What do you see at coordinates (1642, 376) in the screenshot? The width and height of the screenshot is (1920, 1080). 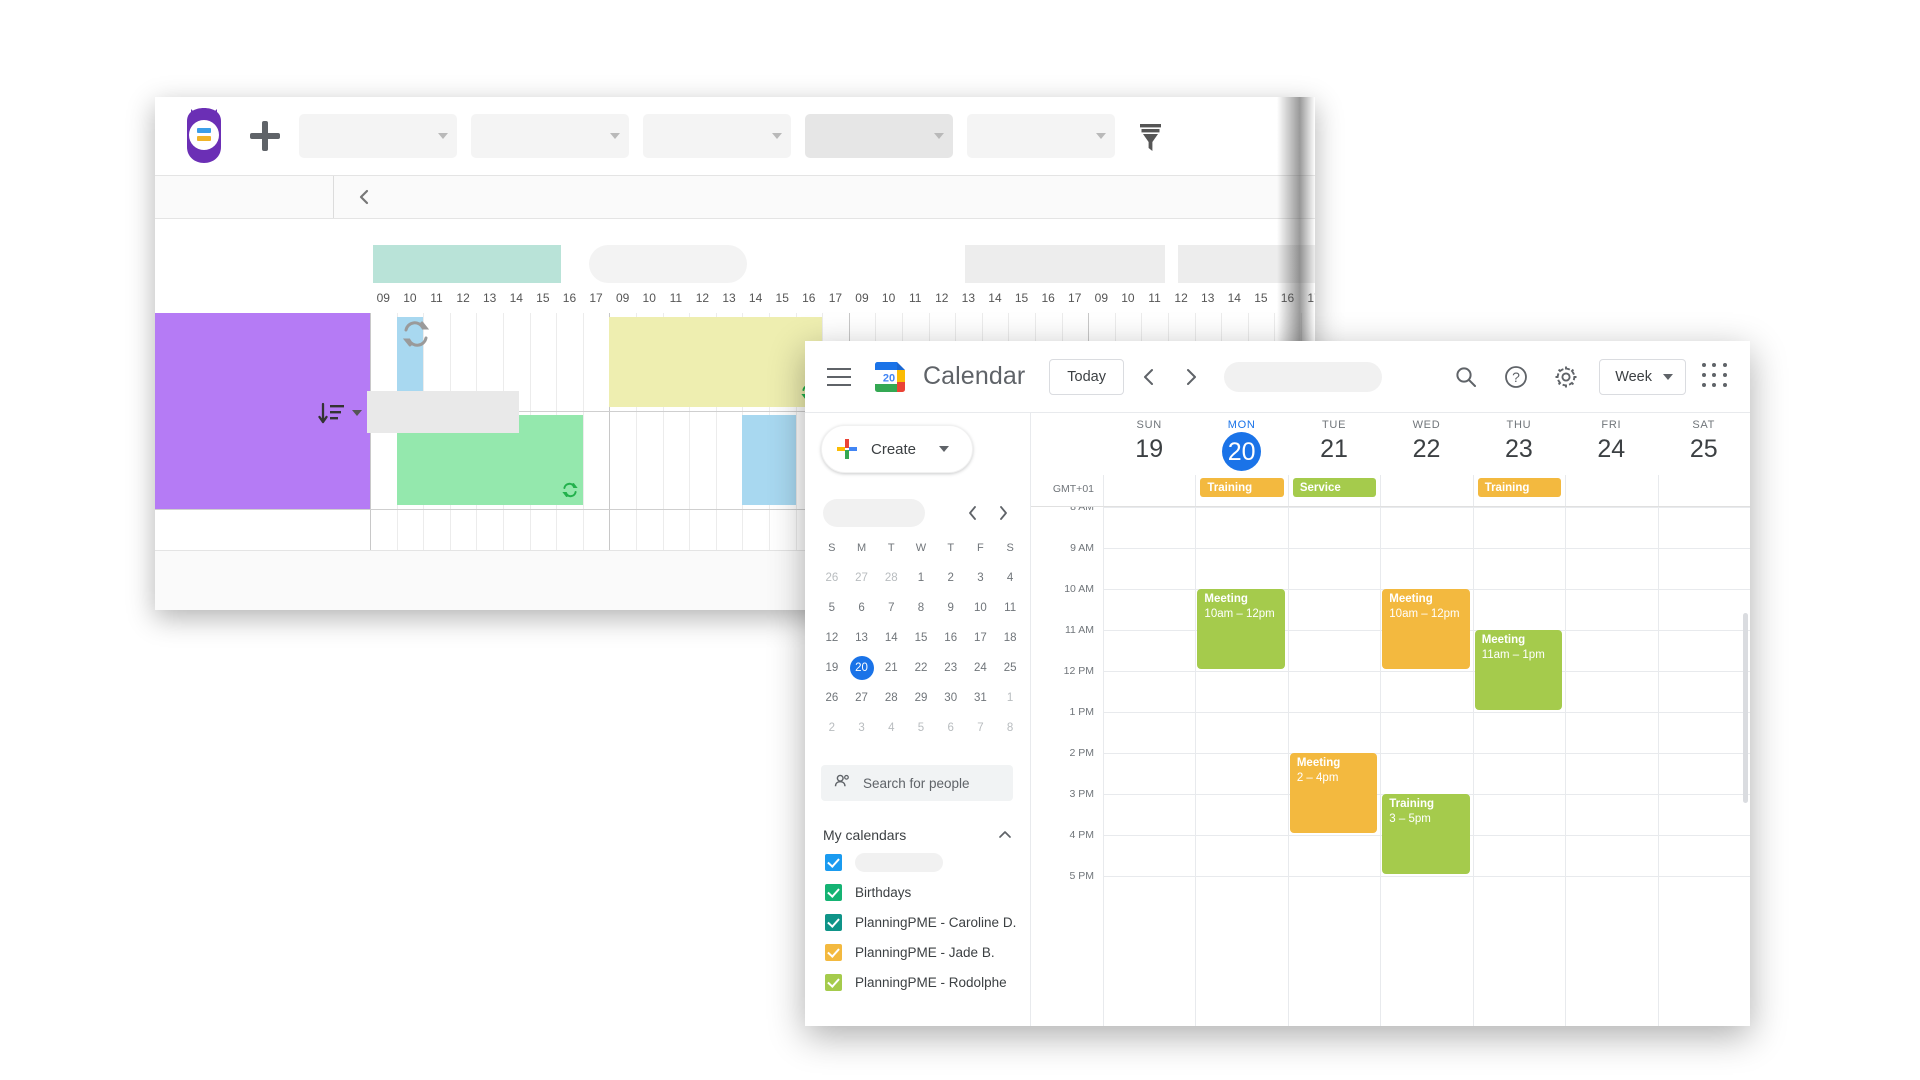 I see `view-select: Week` at bounding box center [1642, 376].